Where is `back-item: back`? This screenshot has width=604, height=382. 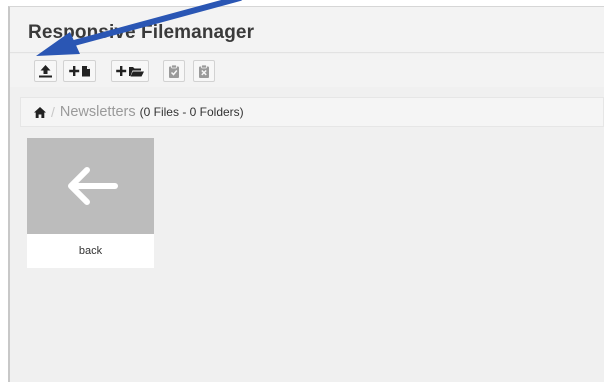
back-item: back is located at coordinates (90, 203).